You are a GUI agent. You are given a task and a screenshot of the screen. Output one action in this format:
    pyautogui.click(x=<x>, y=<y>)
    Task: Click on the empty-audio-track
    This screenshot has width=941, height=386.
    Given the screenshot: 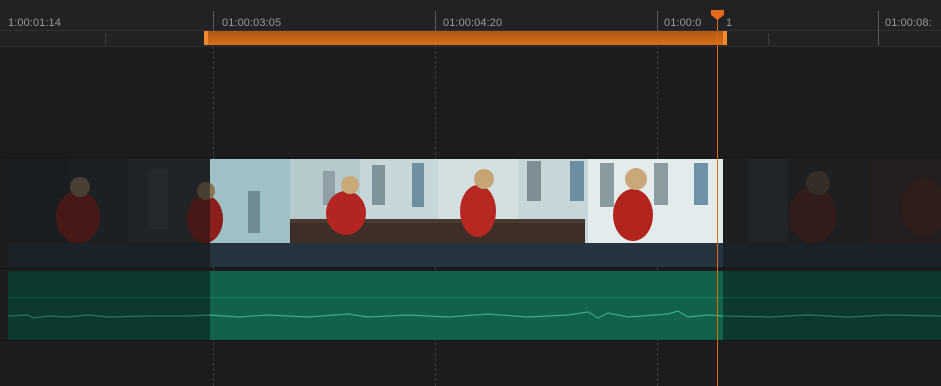 What is the action you would take?
    pyautogui.click(x=470, y=363)
    